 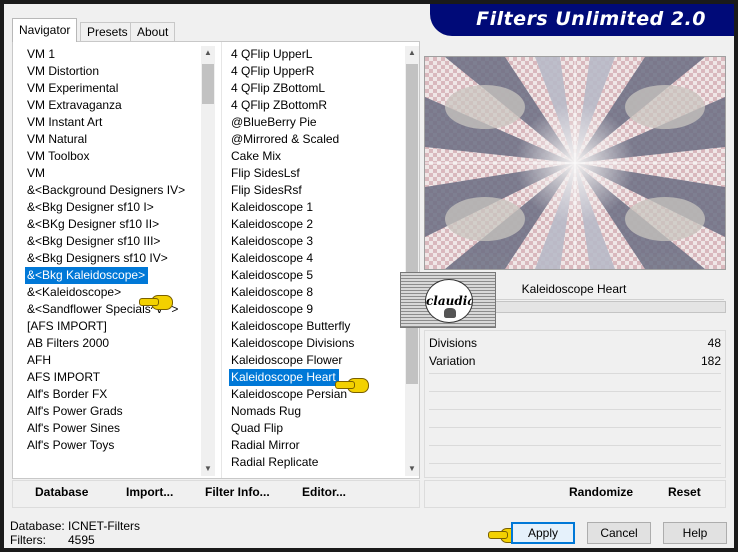 I want to click on filter-item: @BlueBerry Pie, so click(x=319, y=122).